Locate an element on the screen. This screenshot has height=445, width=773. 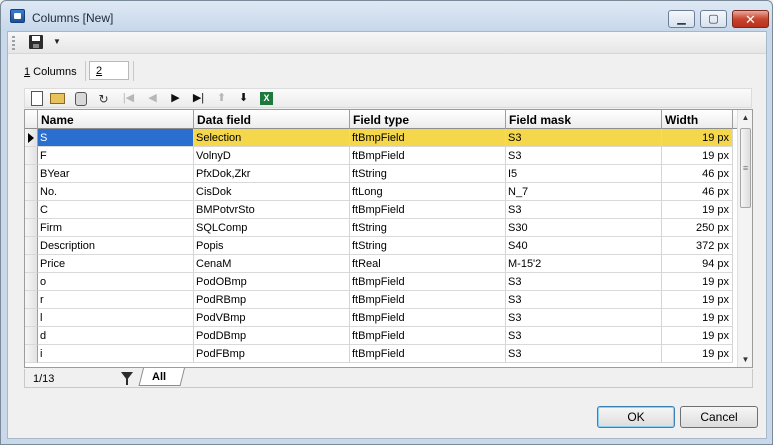
cell-name: Firm is located at coordinates (116, 228).